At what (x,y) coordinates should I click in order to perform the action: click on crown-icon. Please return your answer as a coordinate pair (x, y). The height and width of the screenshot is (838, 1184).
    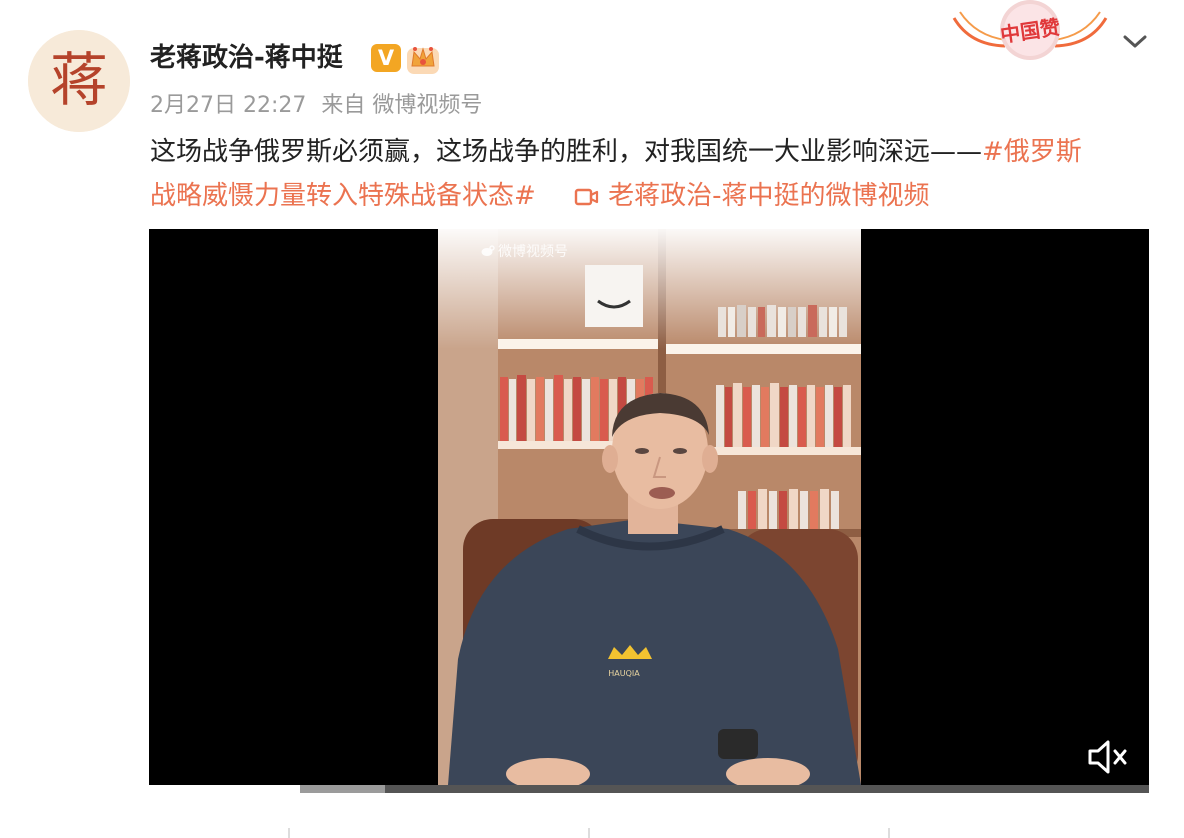
    Looking at the image, I should click on (423, 58).